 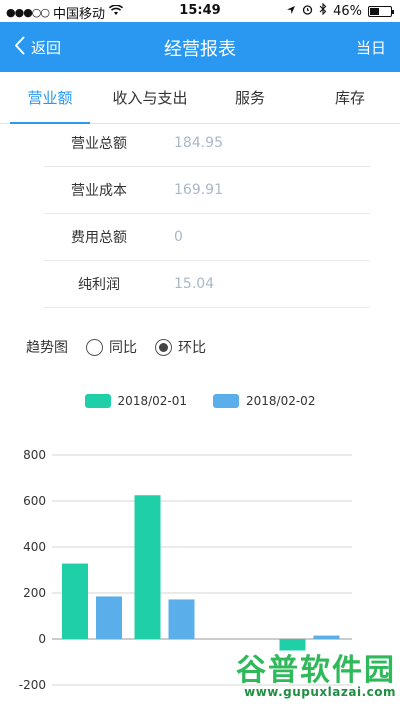 I want to click on summary-value: 169.91, so click(x=198, y=190).